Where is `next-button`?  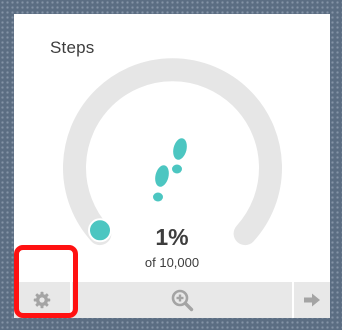 next-button is located at coordinates (311, 300).